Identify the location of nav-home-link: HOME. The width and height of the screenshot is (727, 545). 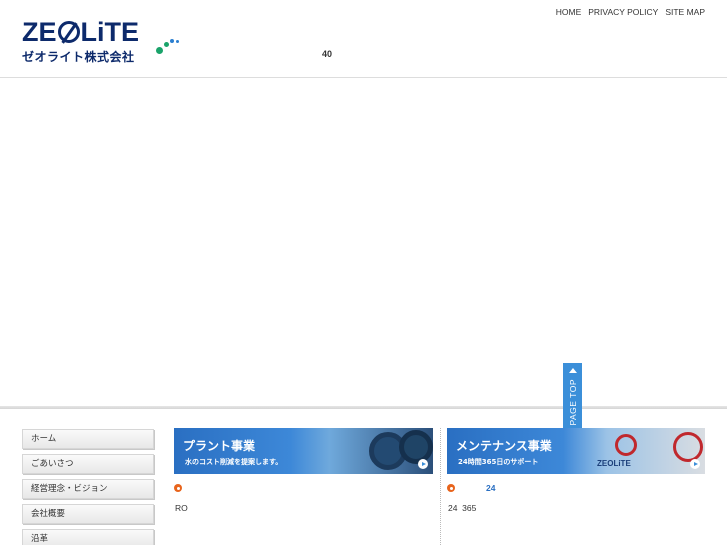
(569, 12).